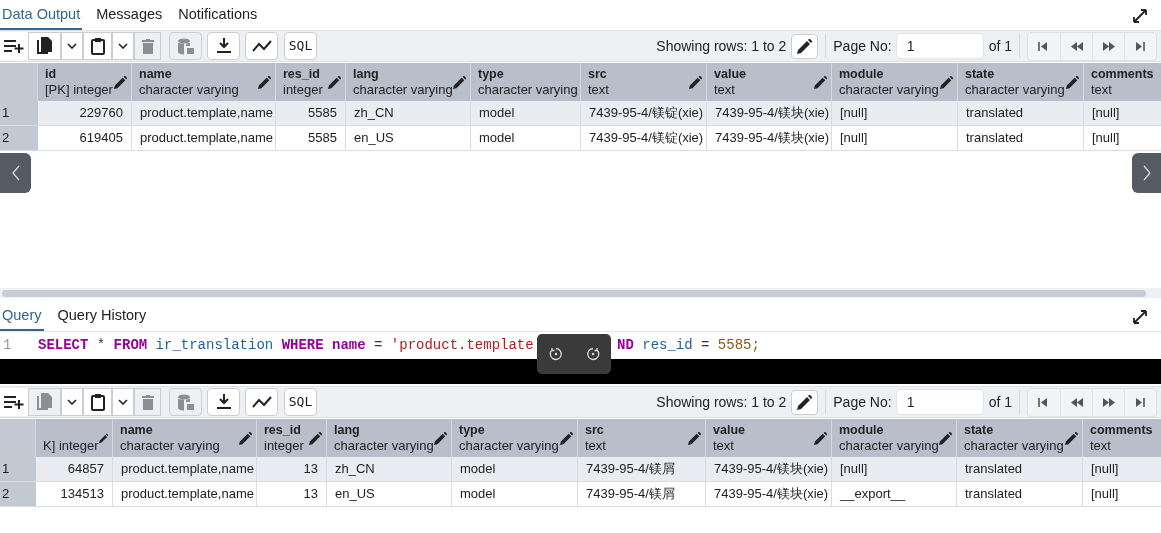 The image size is (1161, 533). What do you see at coordinates (598, 74) in the screenshot?
I see `column-name: src` at bounding box center [598, 74].